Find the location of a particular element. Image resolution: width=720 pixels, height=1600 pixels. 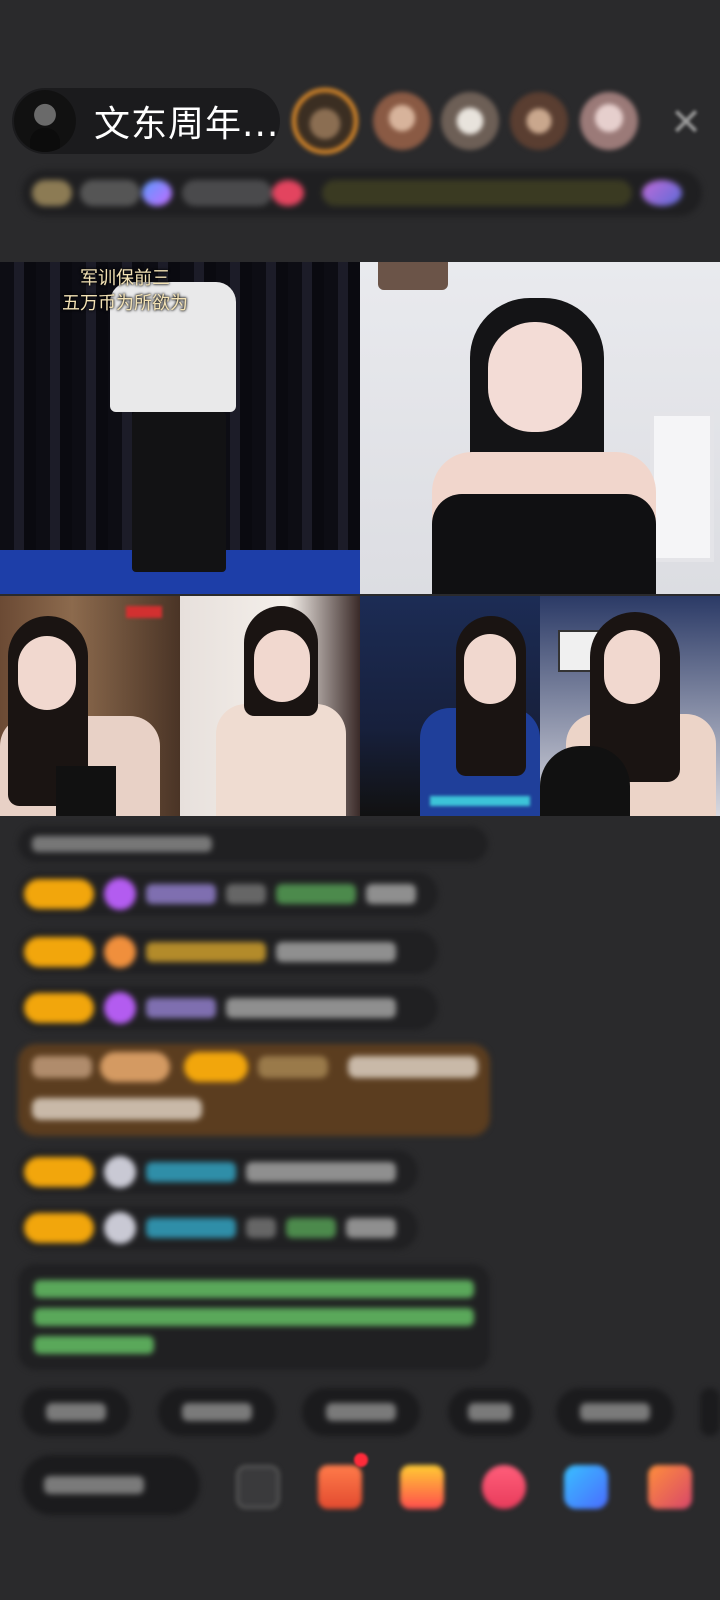

more-icon is located at coordinates (670, 1487).